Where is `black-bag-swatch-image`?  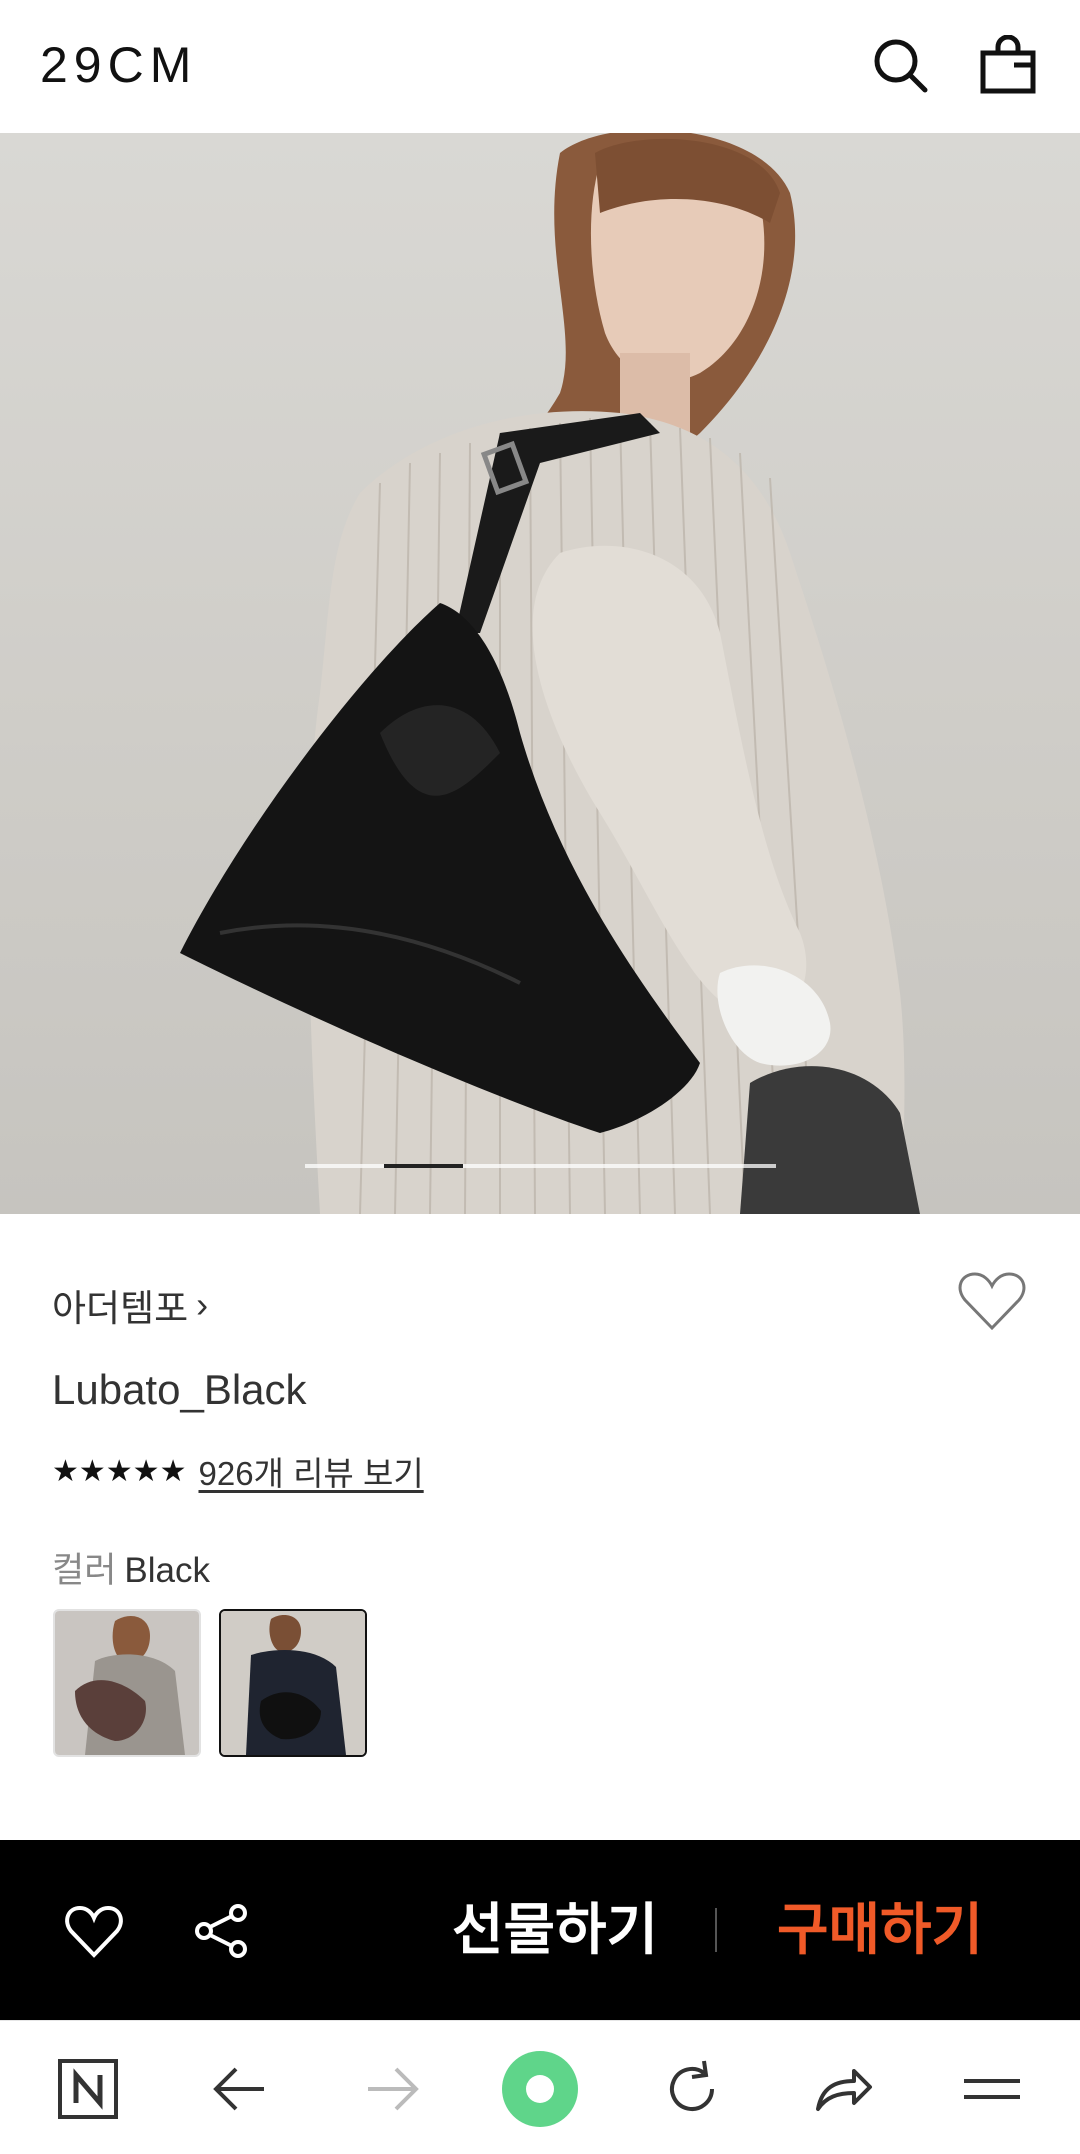
black-bag-swatch-image is located at coordinates (293, 1683).